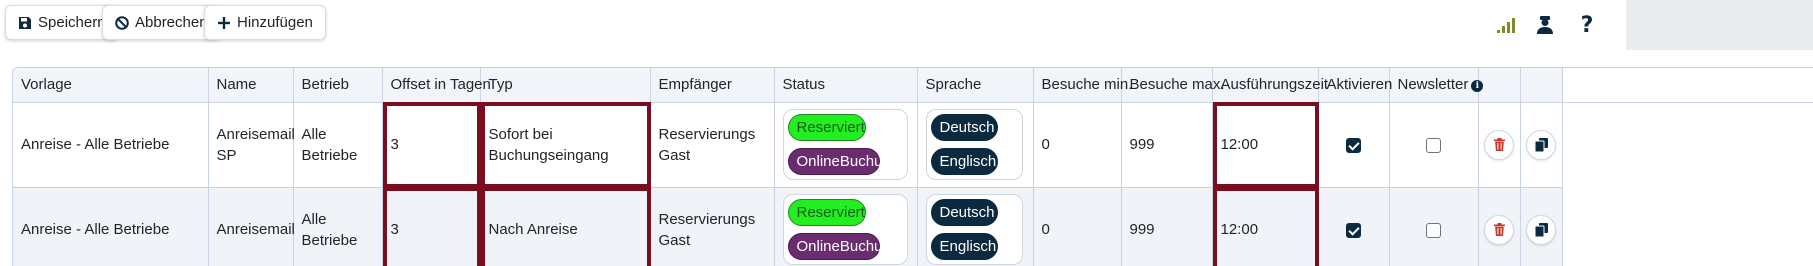 Image resolution: width=1813 pixels, height=266 pixels. I want to click on col-aktivieren: Aktivieren, so click(1355, 85).